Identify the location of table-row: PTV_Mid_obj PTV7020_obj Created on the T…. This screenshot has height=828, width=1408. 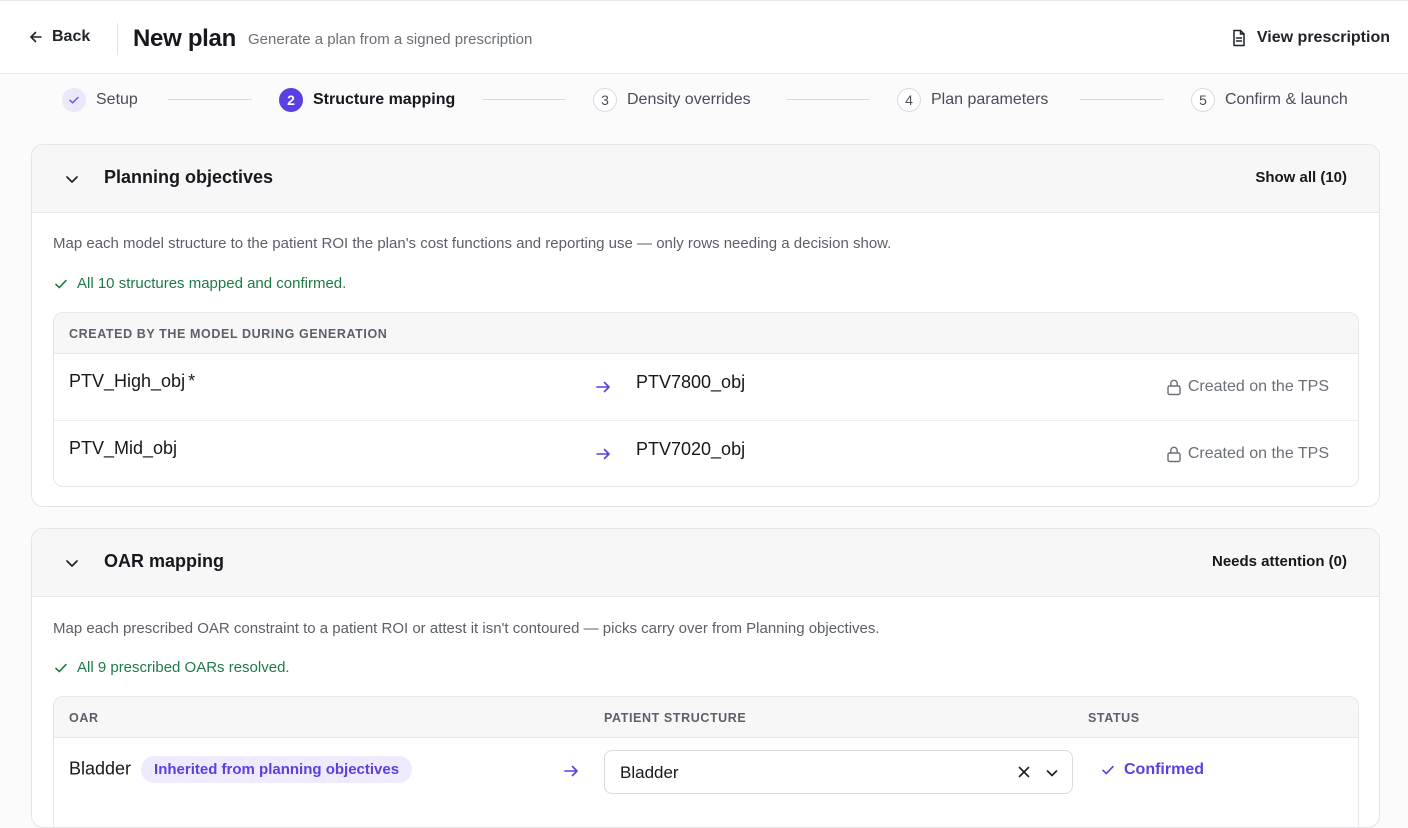
(706, 453).